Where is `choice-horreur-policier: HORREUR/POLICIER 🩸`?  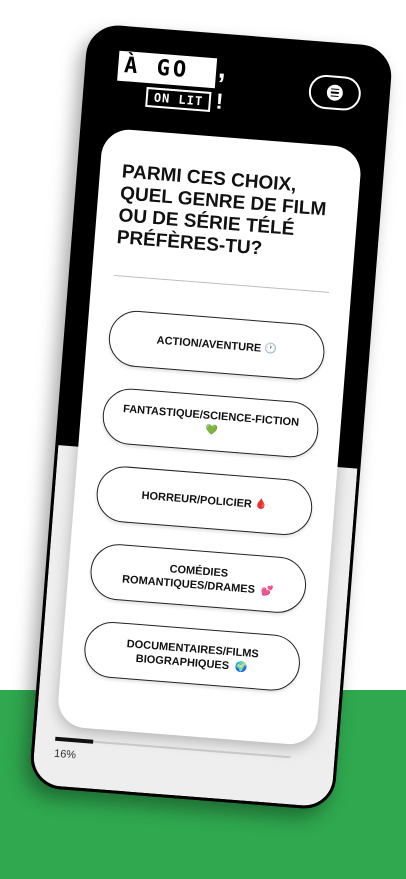
choice-horreur-policier: HORREUR/POLICIER 🩸 is located at coordinates (204, 501).